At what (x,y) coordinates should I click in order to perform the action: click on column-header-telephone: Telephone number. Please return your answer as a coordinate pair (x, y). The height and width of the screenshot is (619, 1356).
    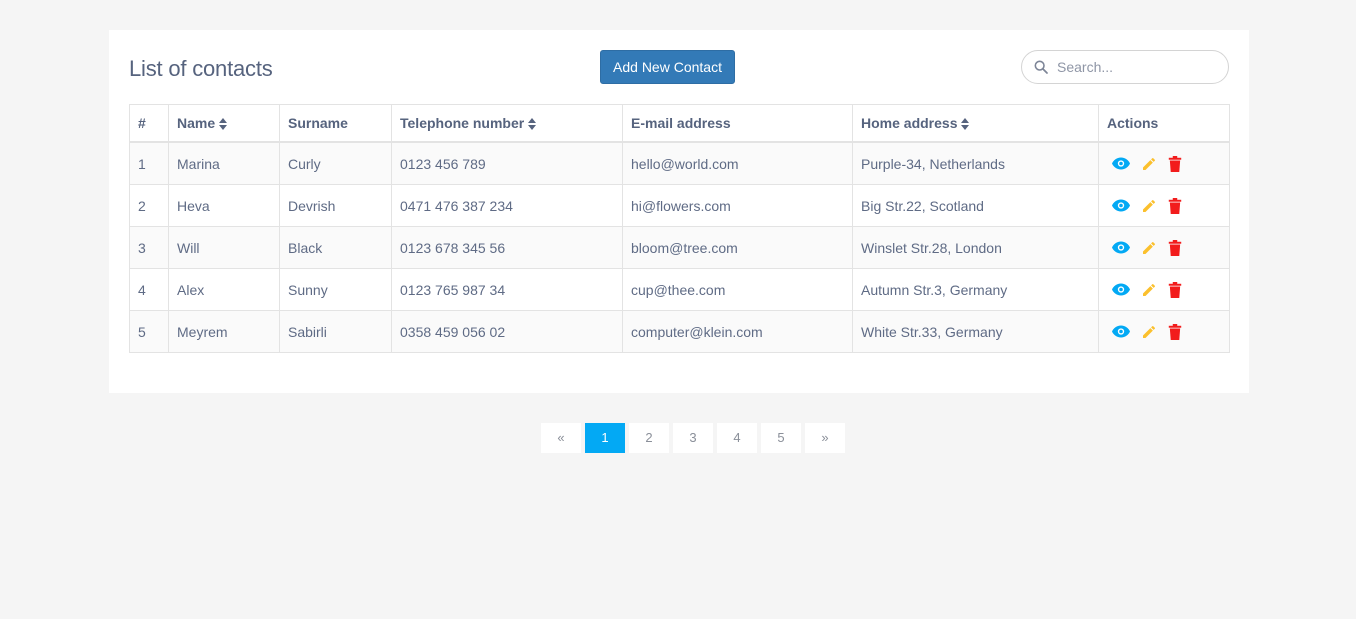
    Looking at the image, I should click on (507, 123).